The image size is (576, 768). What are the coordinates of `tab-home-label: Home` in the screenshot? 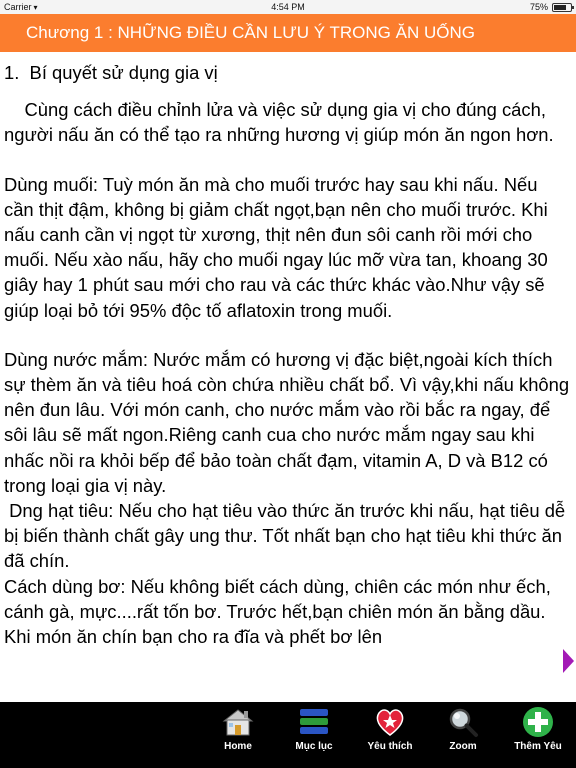 It's located at (238, 746).